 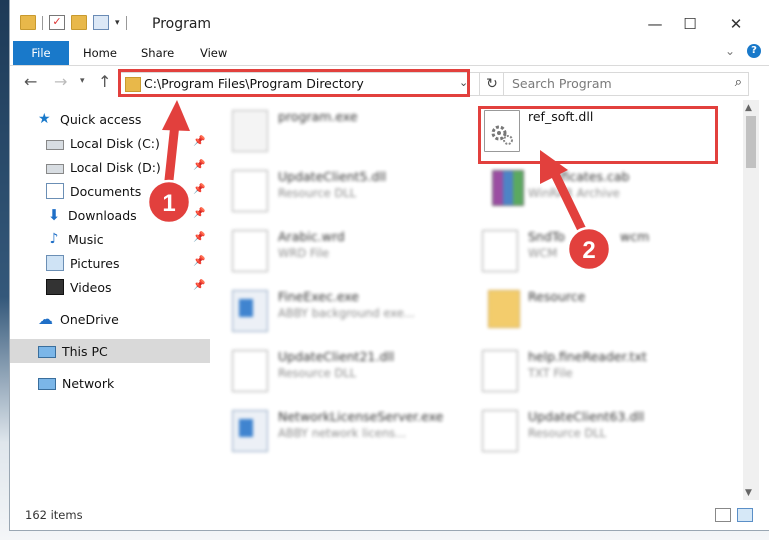 What do you see at coordinates (340, 251) in the screenshot?
I see `file-item: Arabic.wrd WRD File` at bounding box center [340, 251].